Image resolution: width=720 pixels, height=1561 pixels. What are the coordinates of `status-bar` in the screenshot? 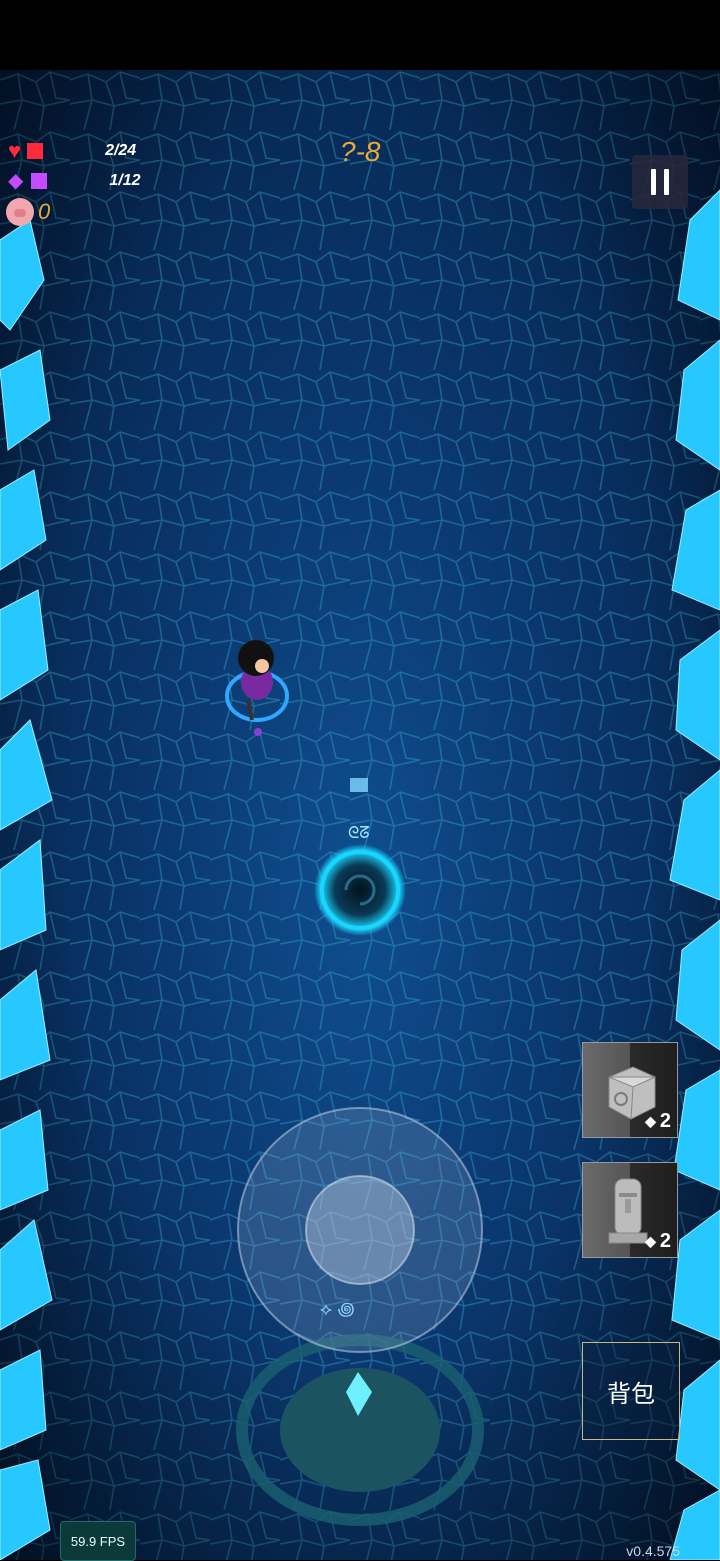 It's located at (360, 35).